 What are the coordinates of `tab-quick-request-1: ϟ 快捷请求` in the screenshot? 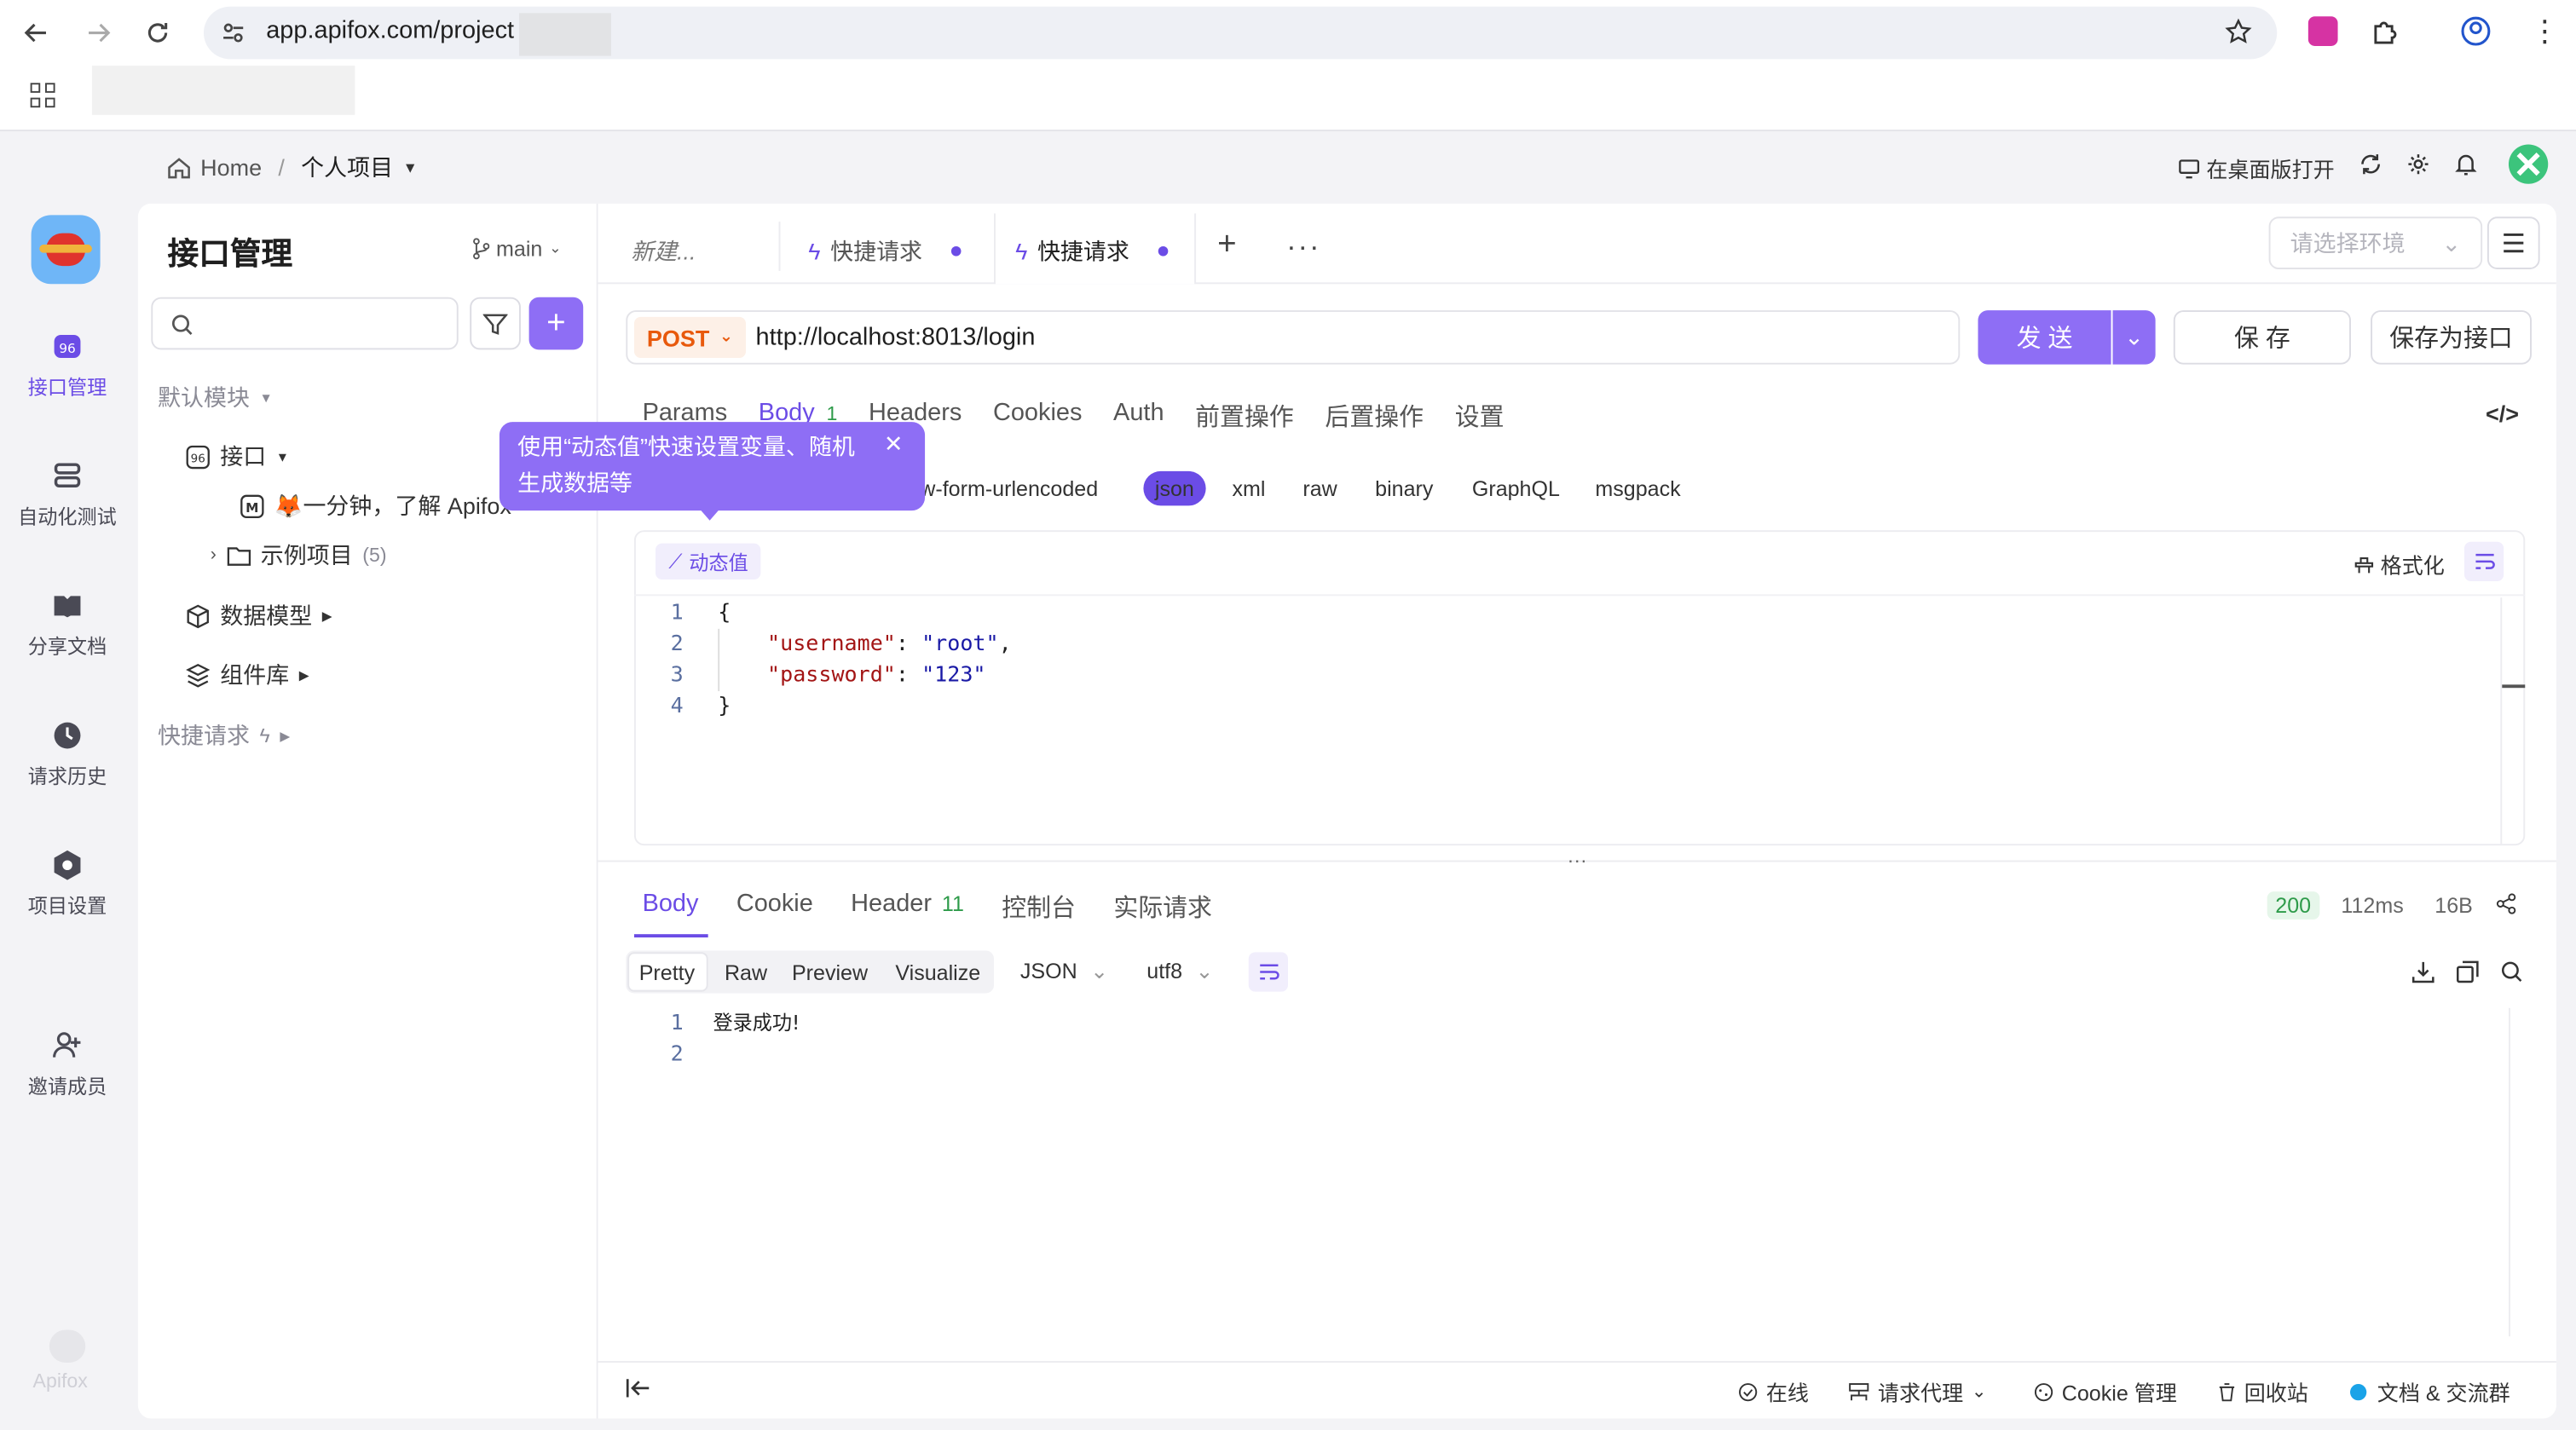 It's located at (885, 251).